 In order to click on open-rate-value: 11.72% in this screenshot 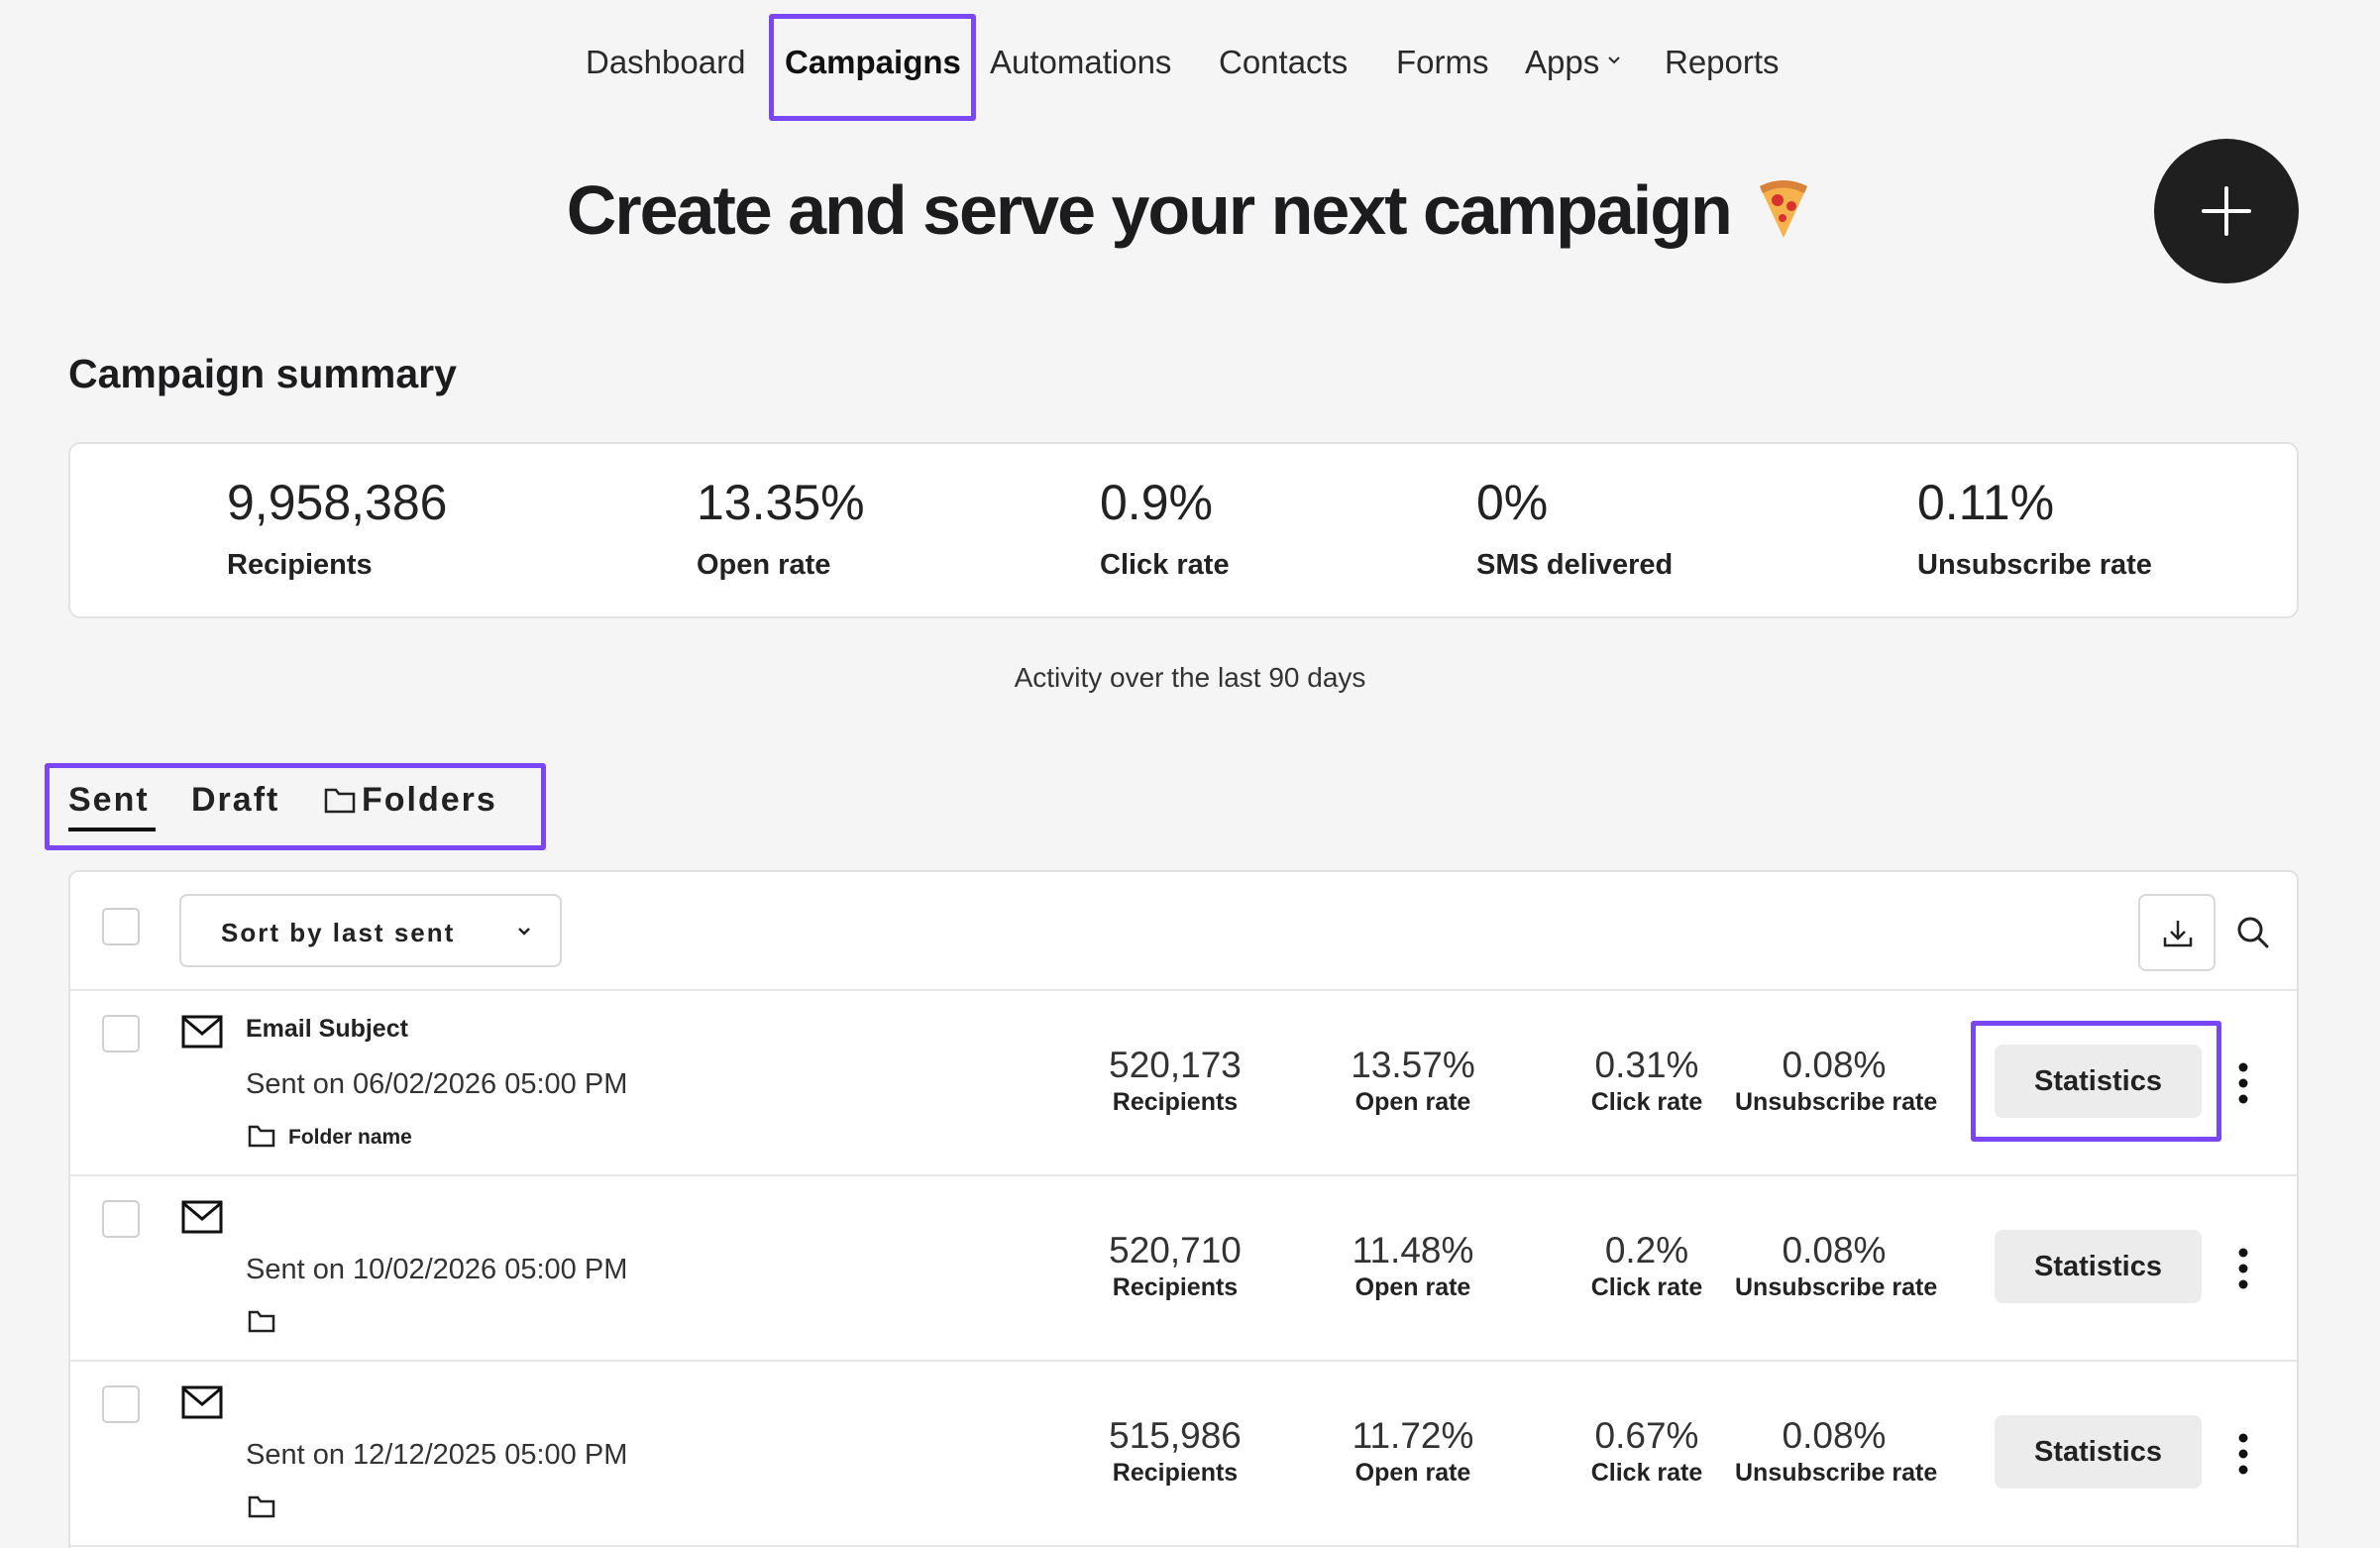, I will do `click(1413, 1435)`.